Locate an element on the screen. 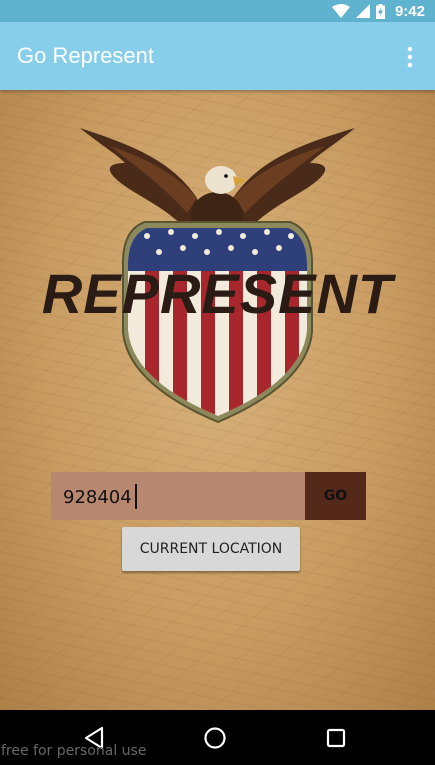  eagle-right-wing is located at coordinates (292, 180).